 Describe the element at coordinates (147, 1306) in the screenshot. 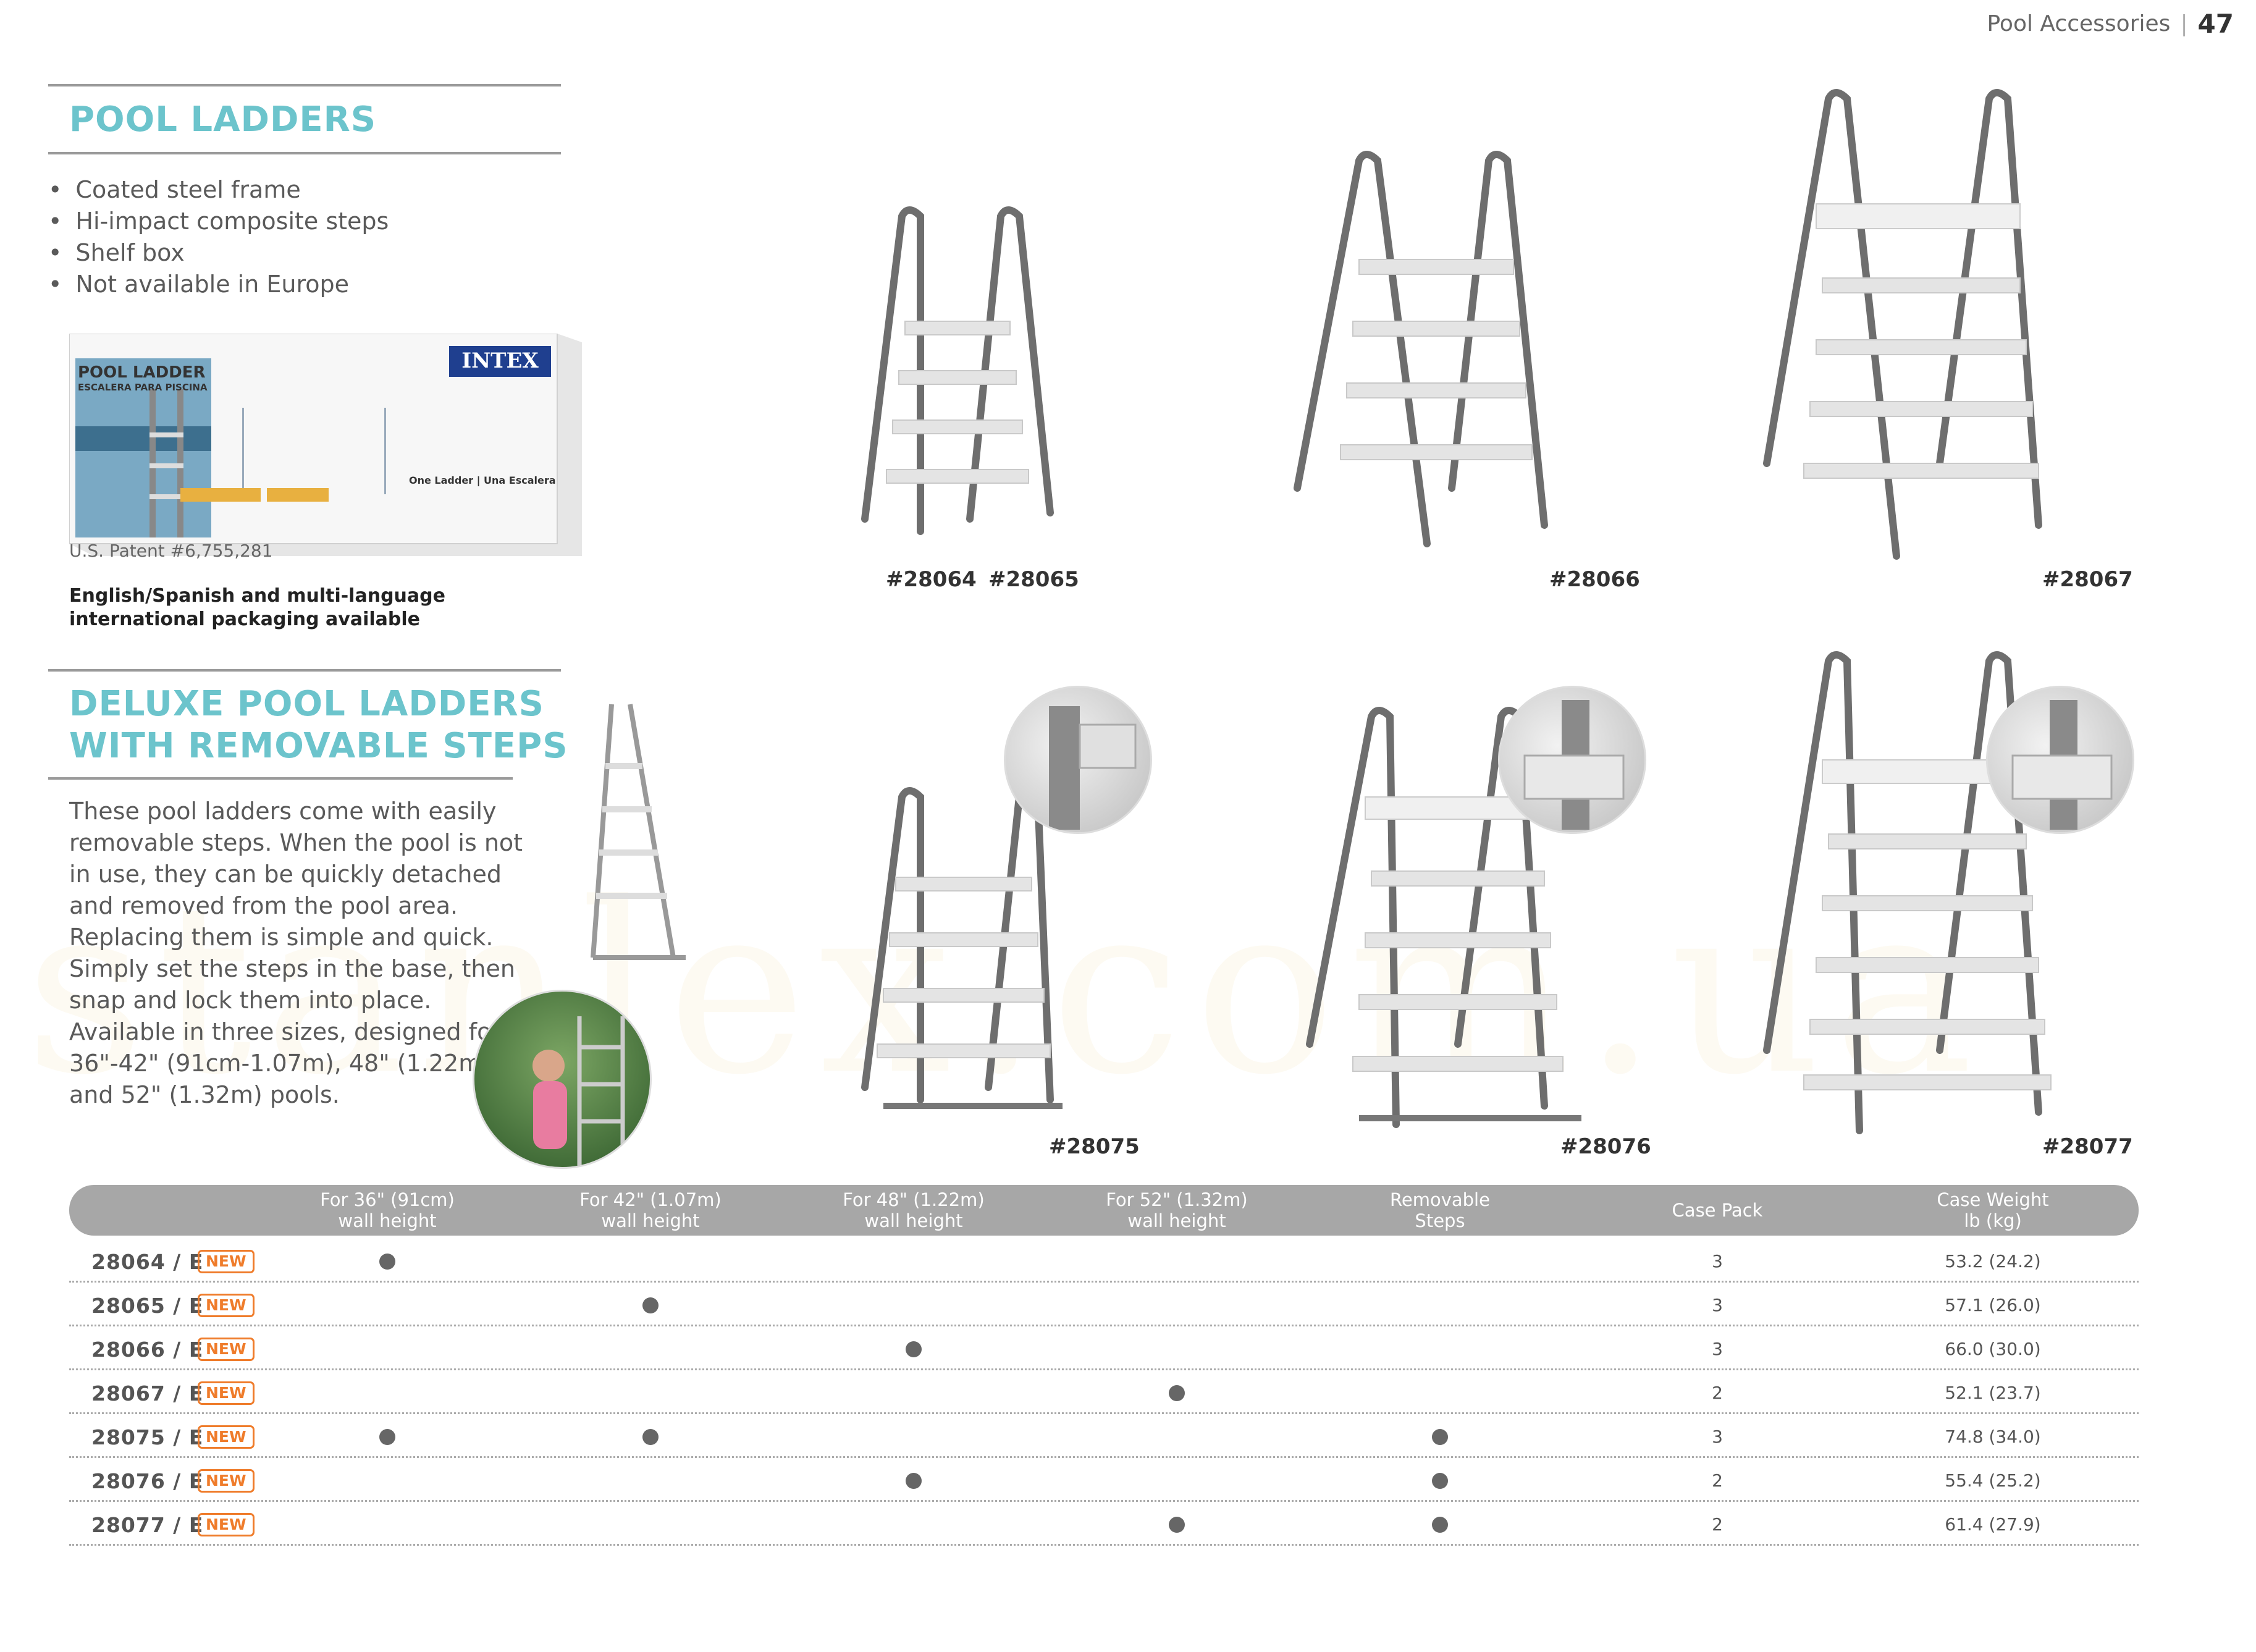

I see `product-code: 28065 / E` at that location.